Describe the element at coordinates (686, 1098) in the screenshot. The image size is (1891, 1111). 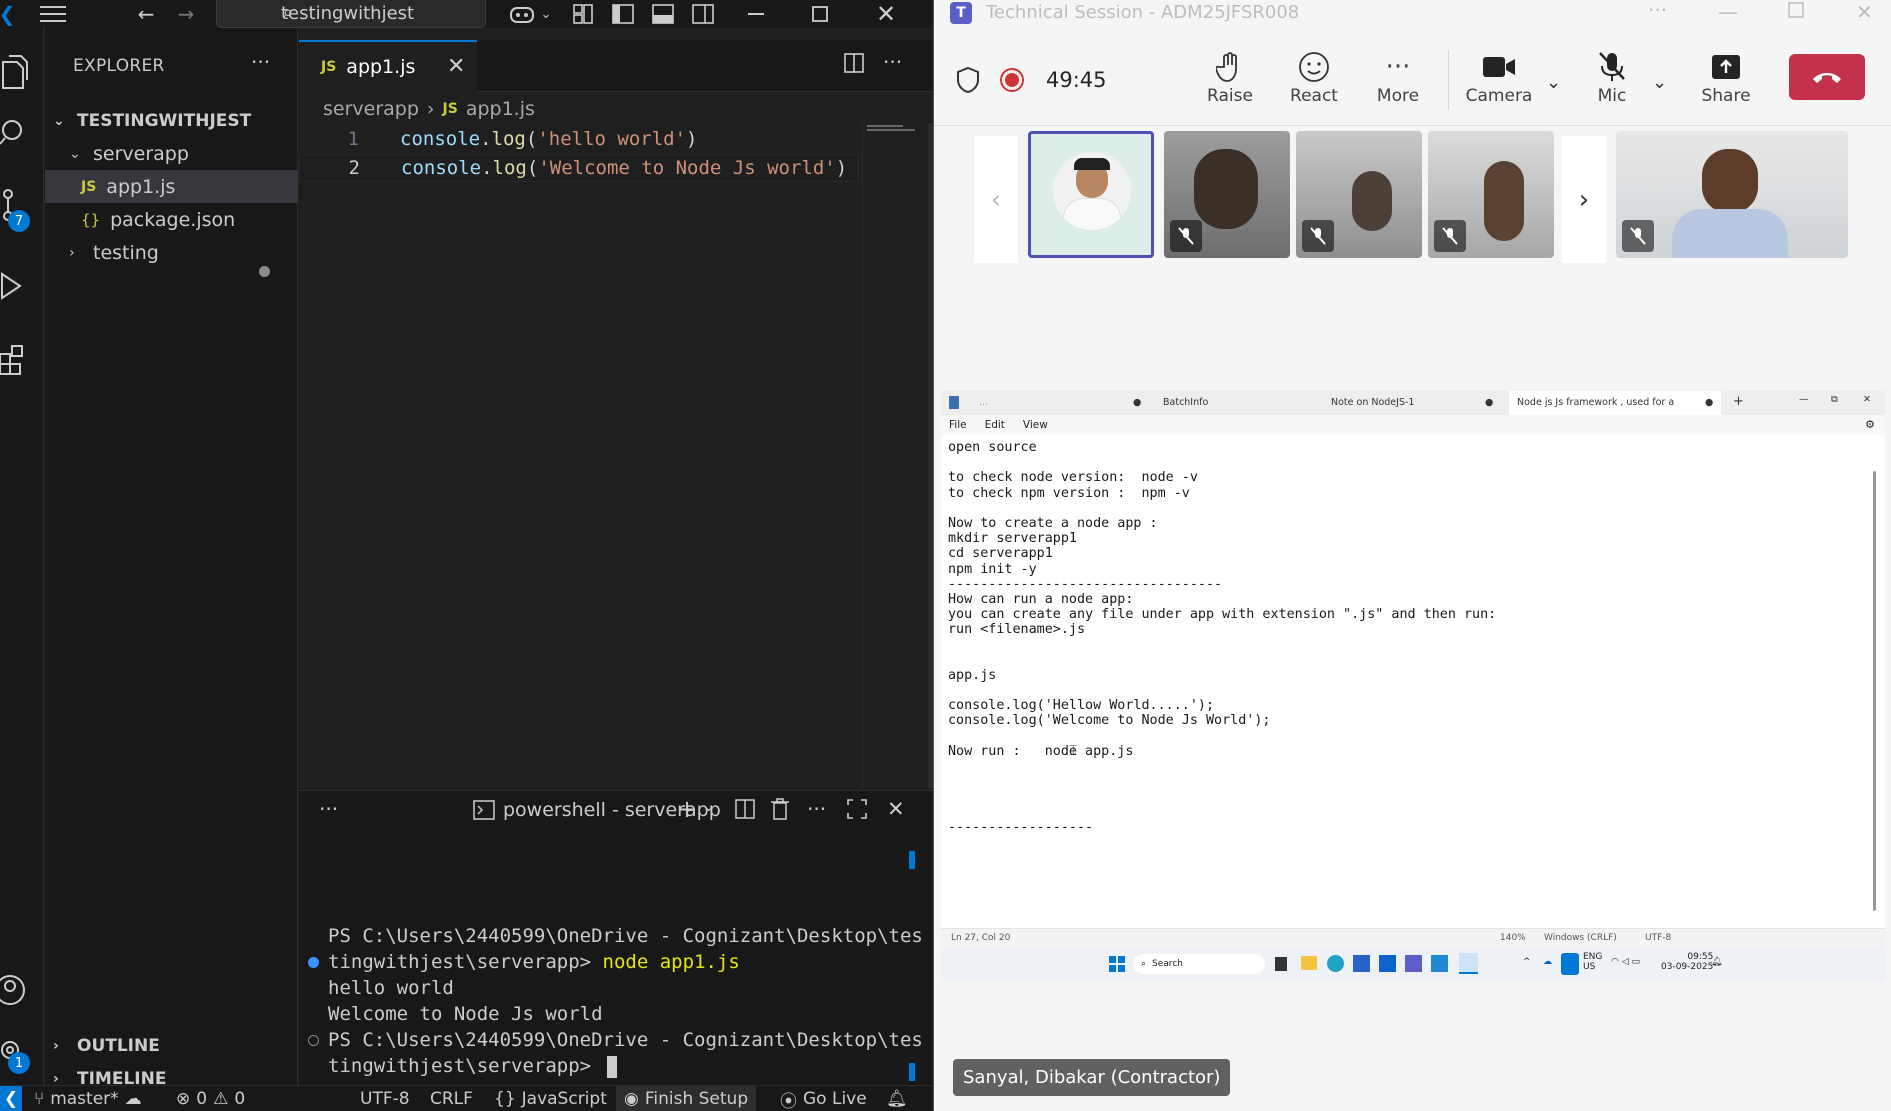
I see `finish-setup-button: ◉ Finish Setup` at that location.